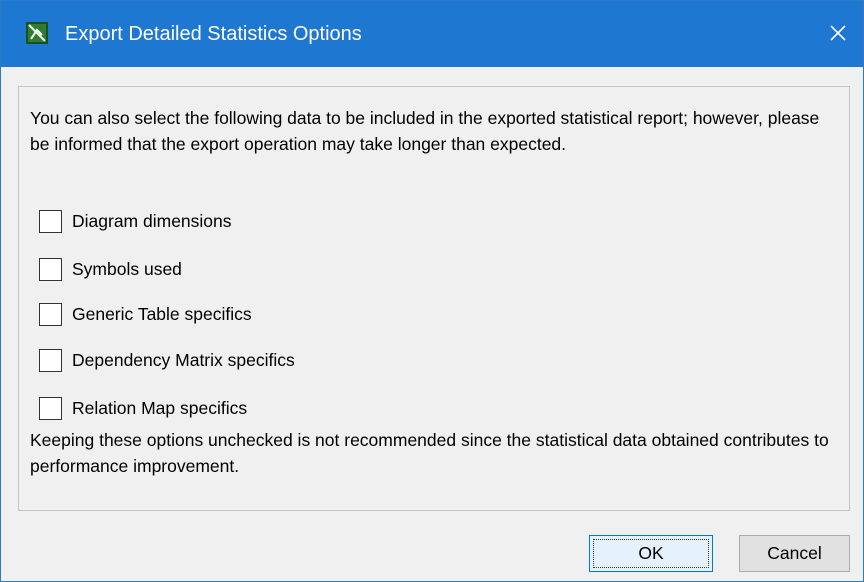 The width and height of the screenshot is (864, 582). What do you see at coordinates (127, 269) in the screenshot?
I see `option-label: Symbols used` at bounding box center [127, 269].